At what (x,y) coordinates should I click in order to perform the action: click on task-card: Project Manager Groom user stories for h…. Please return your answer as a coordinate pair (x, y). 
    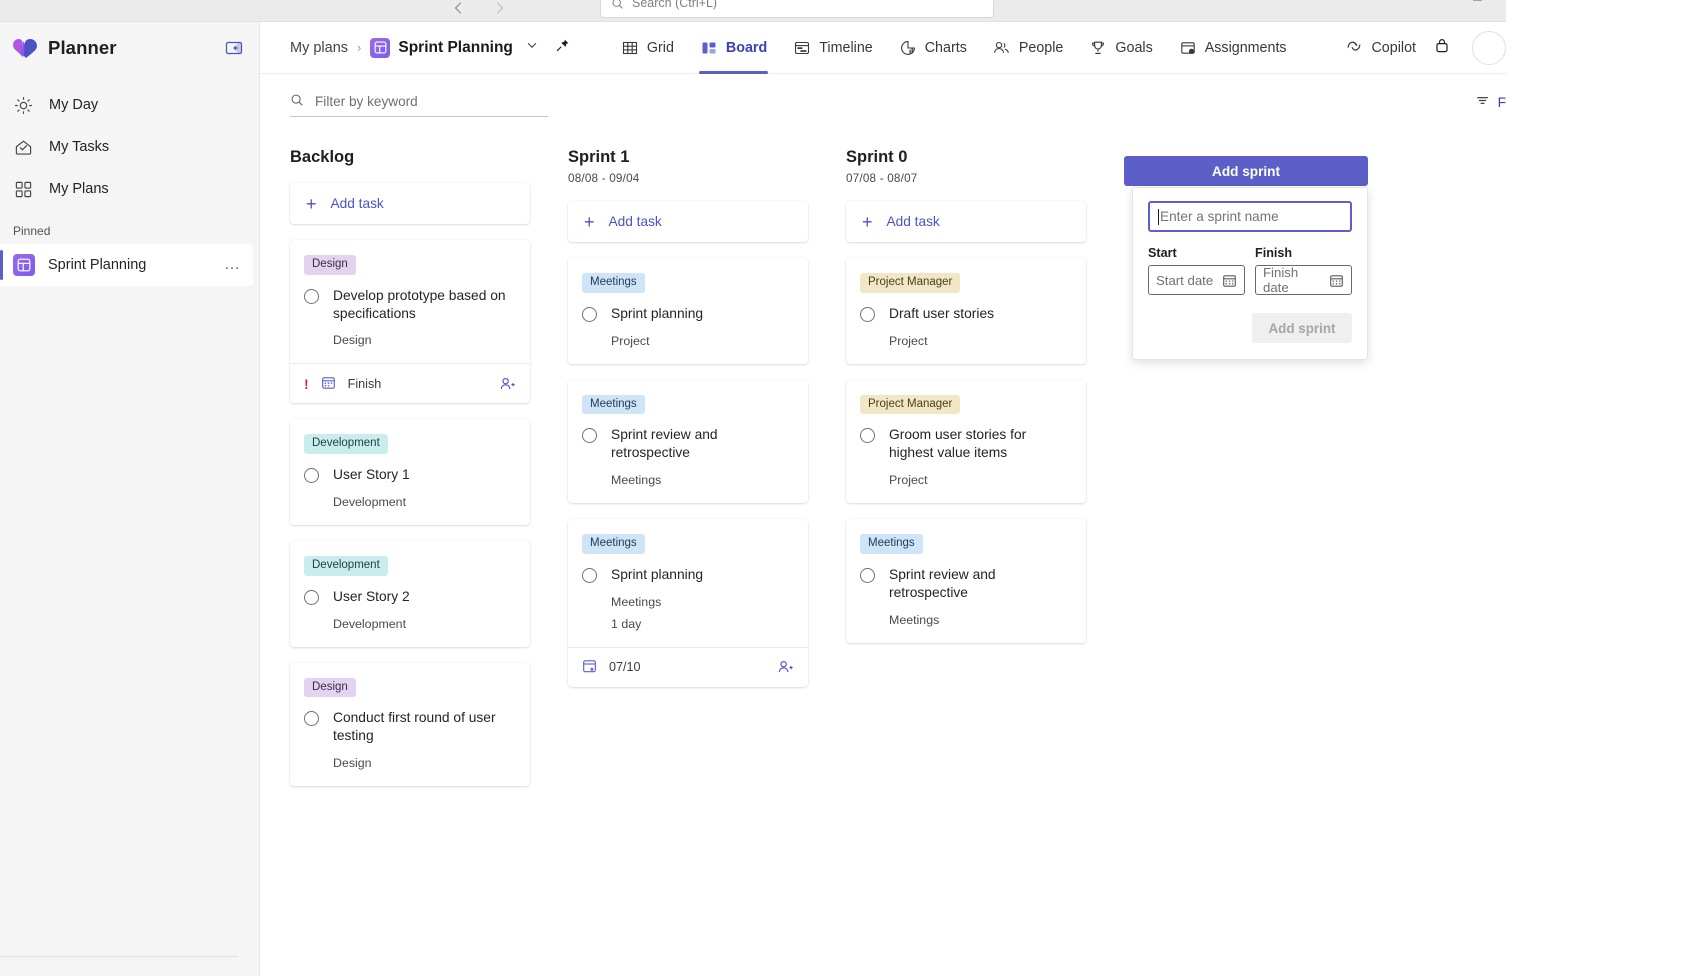
    Looking at the image, I should click on (966, 441).